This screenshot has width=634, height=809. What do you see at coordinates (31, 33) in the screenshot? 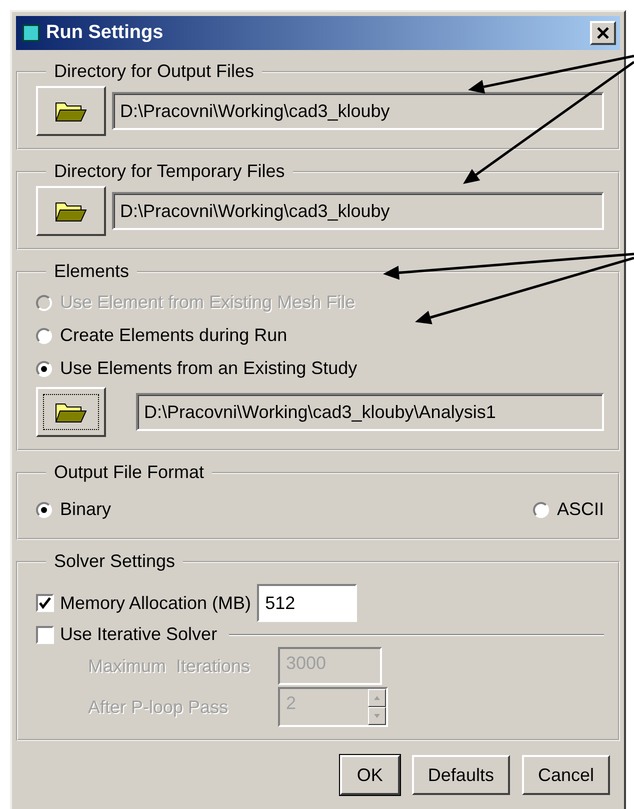
I see `app-icon` at bounding box center [31, 33].